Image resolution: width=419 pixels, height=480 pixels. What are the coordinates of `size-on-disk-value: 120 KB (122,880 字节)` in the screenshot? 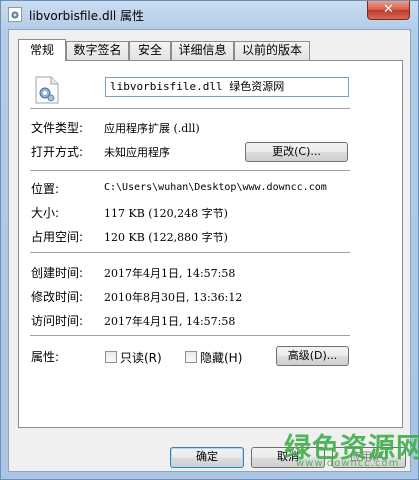 It's located at (166, 237).